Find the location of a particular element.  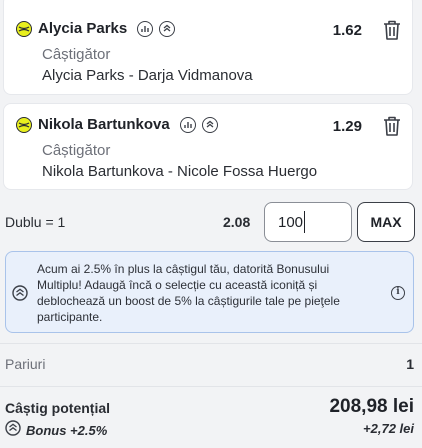

potential-win-value: 208,98 lei is located at coordinates (371, 406).